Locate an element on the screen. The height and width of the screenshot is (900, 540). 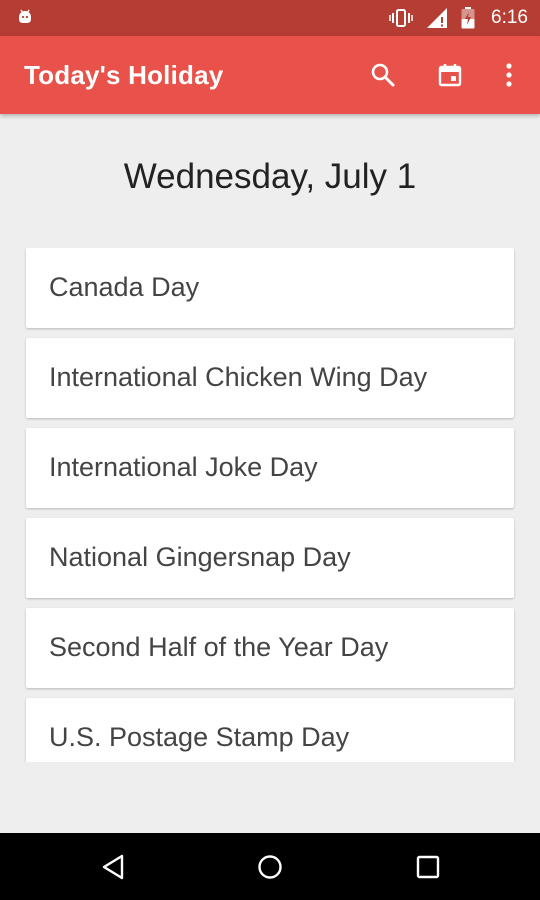
holiday-card: International Chicken Wing Day is located at coordinates (270, 378).